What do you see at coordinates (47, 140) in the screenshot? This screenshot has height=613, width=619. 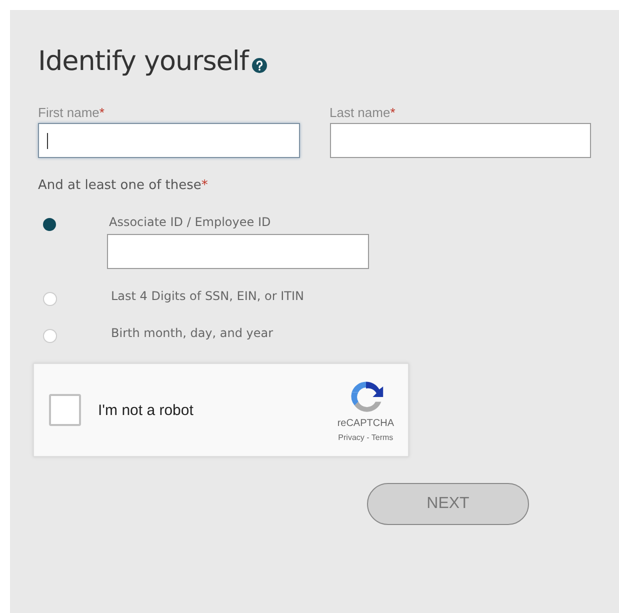 I see `text-cursor` at bounding box center [47, 140].